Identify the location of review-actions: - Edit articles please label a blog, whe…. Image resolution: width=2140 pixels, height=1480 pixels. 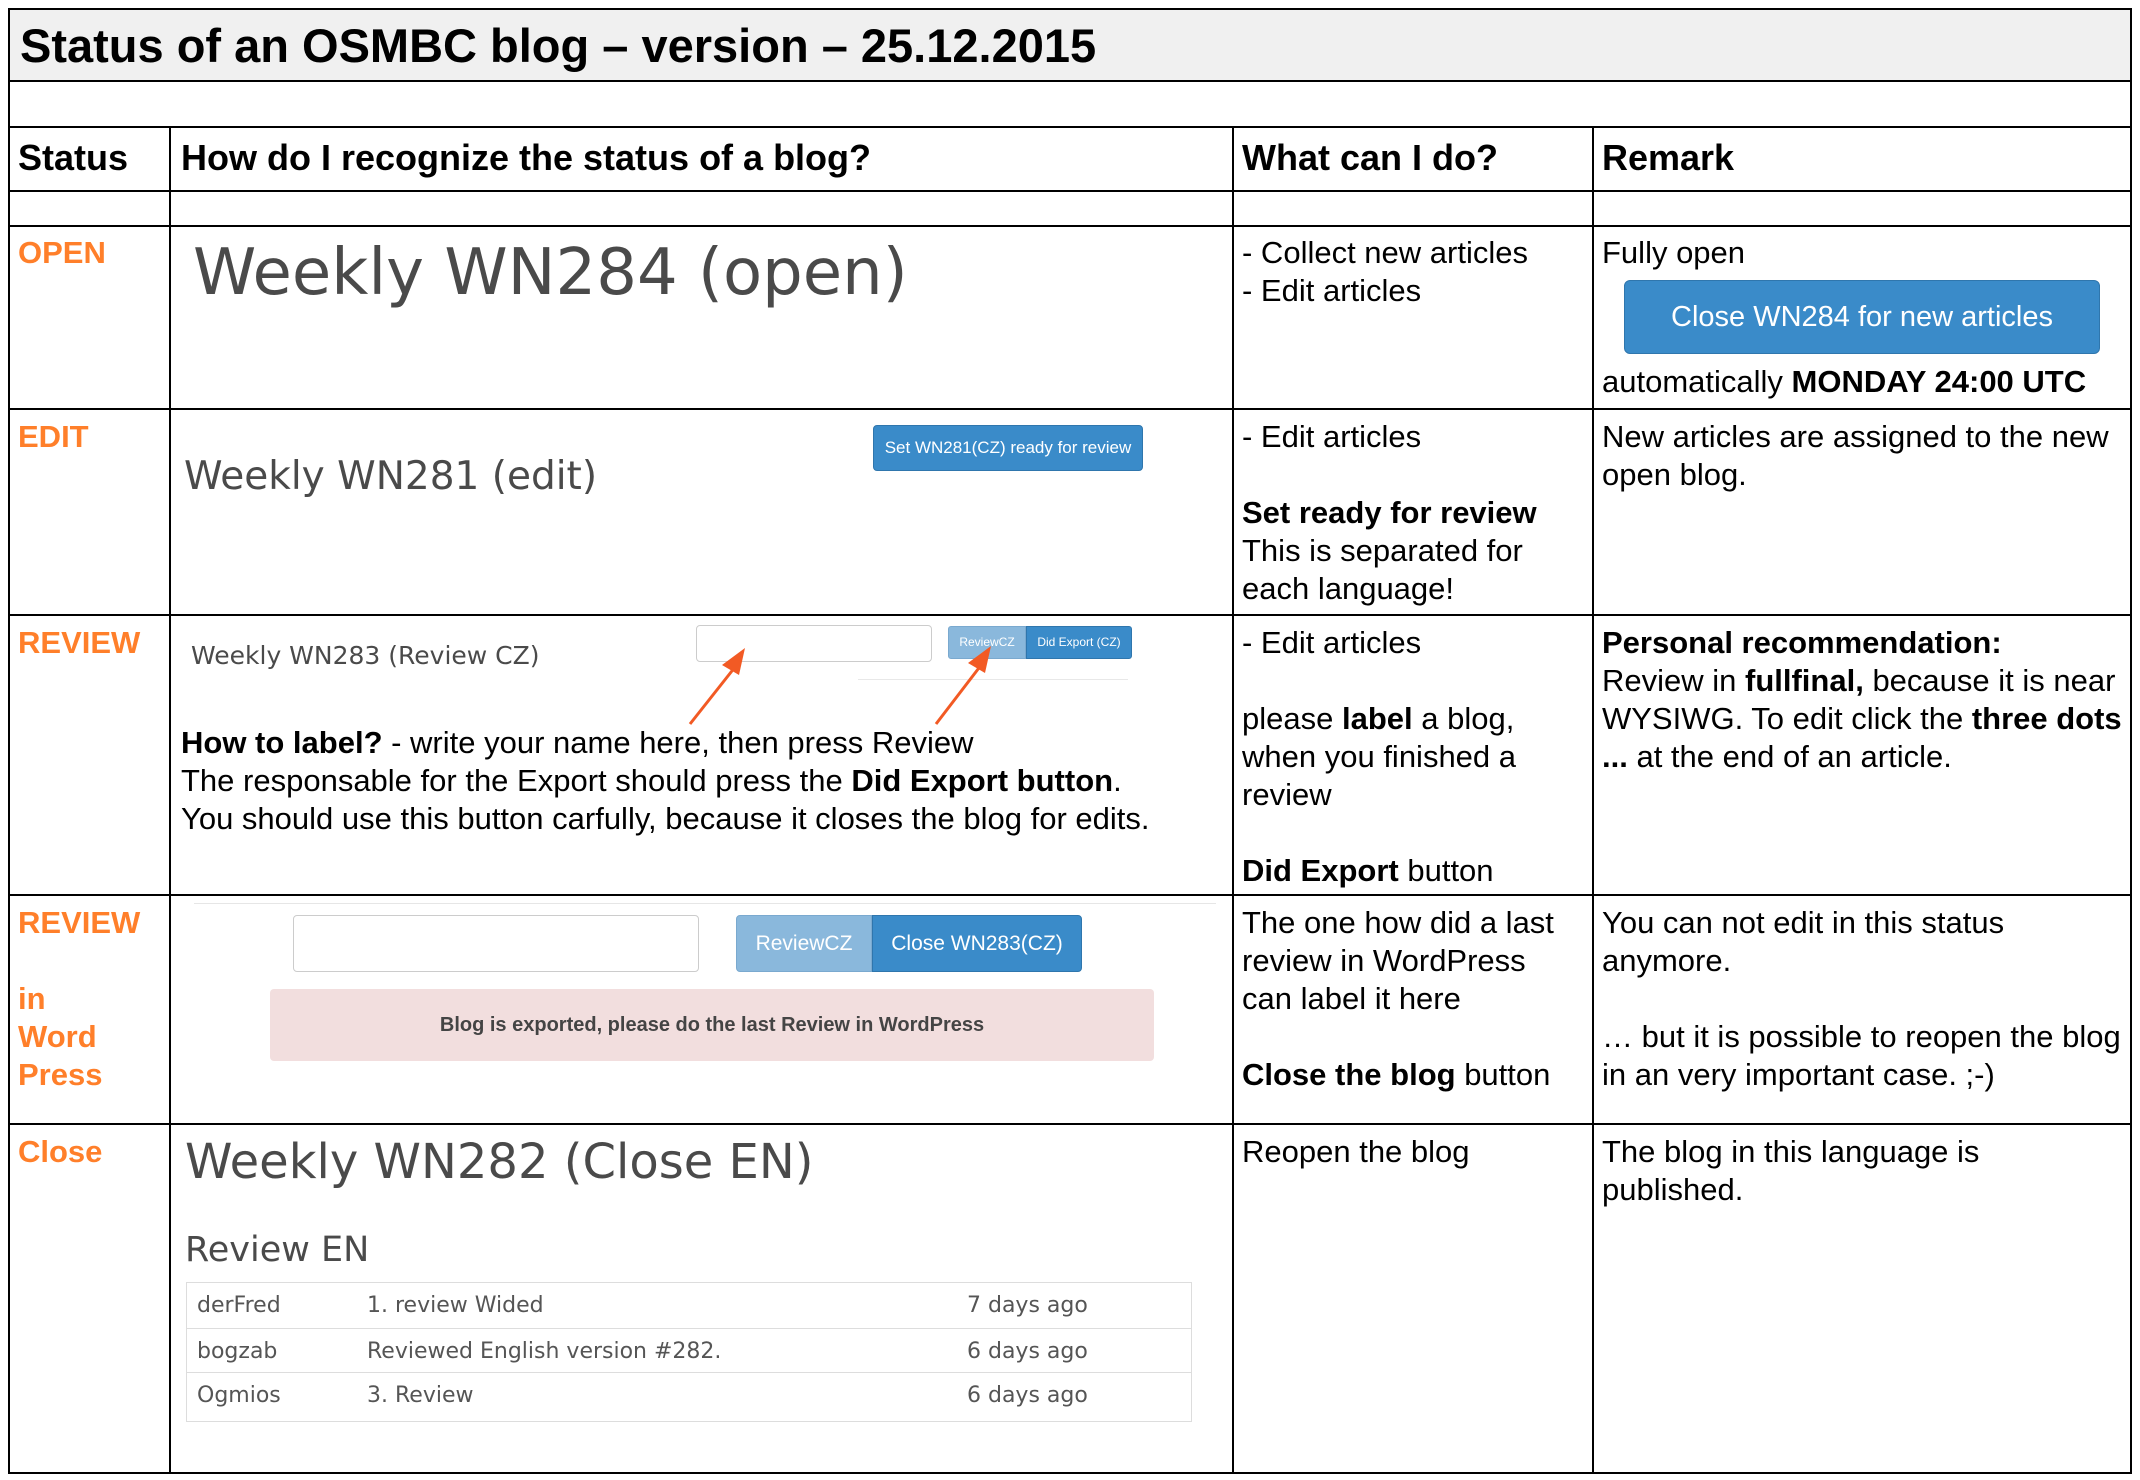
(1402, 757).